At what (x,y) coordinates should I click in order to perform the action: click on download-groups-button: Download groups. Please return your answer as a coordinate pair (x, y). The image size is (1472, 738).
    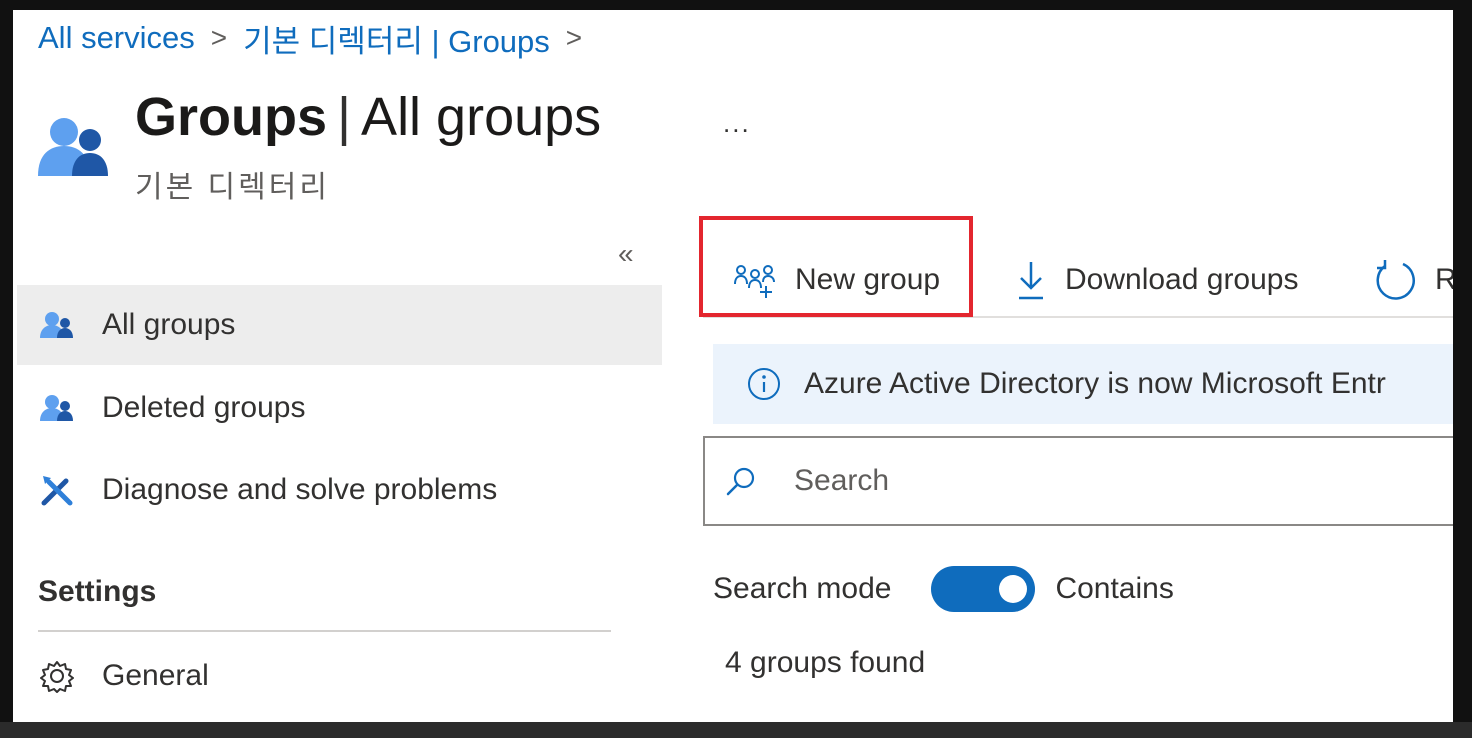
    Looking at the image, I should click on (1156, 280).